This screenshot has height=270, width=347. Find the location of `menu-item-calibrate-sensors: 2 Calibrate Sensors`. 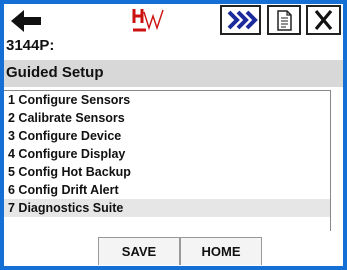

menu-item-calibrate-sensors: 2 Calibrate Sensors is located at coordinates (167, 118).